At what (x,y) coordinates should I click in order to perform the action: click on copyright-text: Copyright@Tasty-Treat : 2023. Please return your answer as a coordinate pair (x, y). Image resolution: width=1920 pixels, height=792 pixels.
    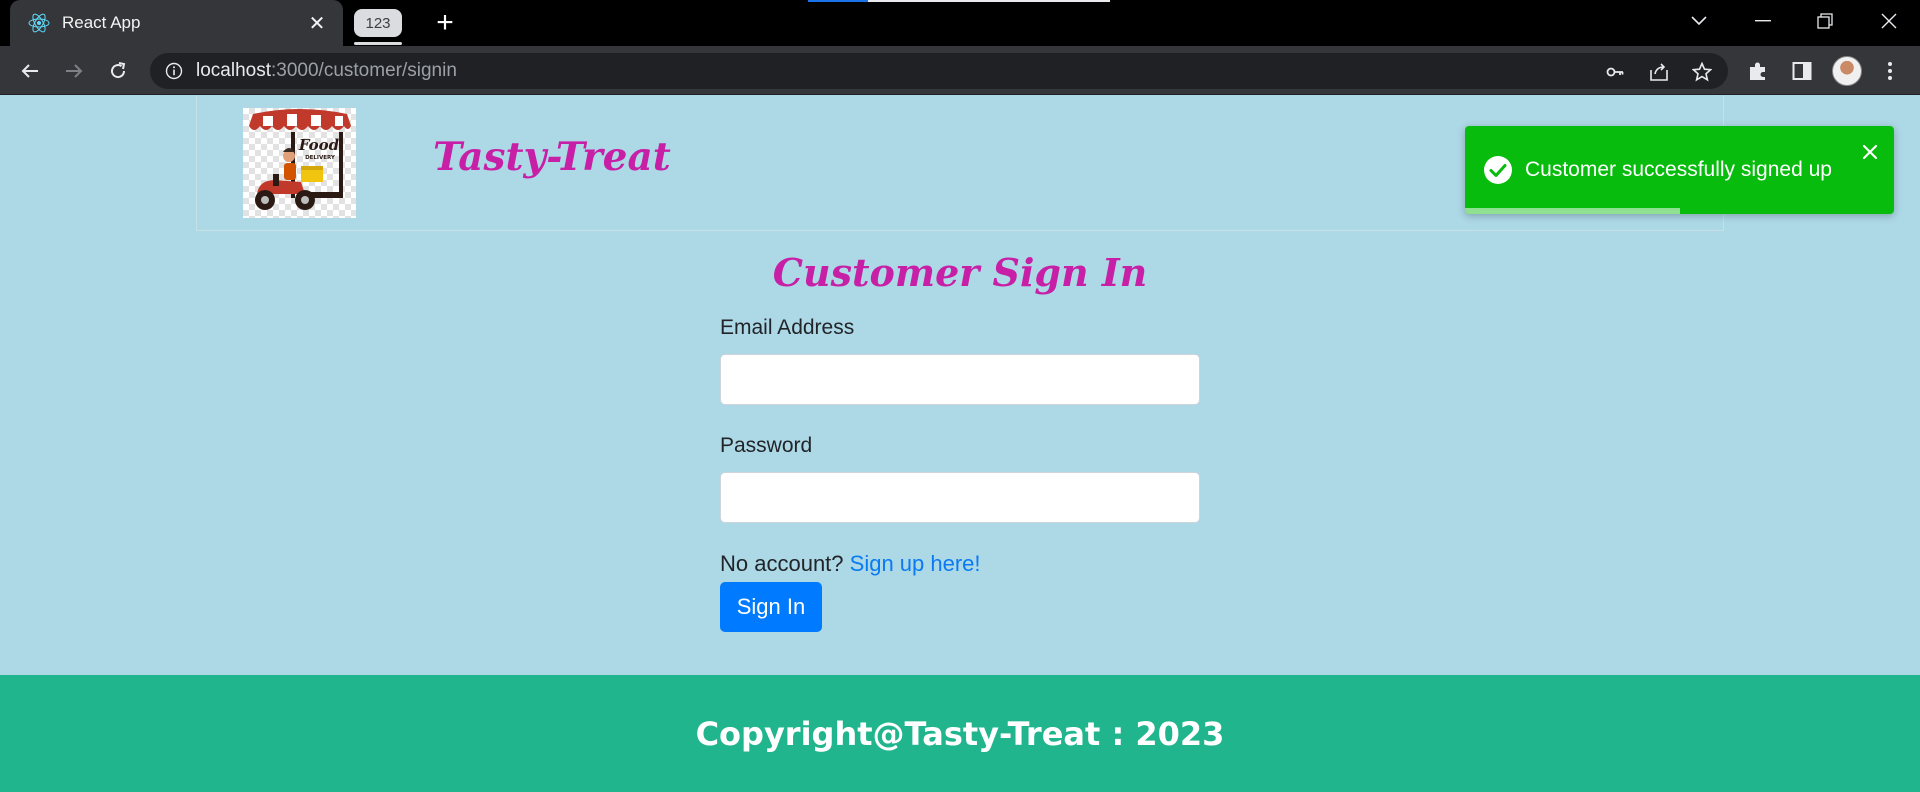
    Looking at the image, I should click on (960, 733).